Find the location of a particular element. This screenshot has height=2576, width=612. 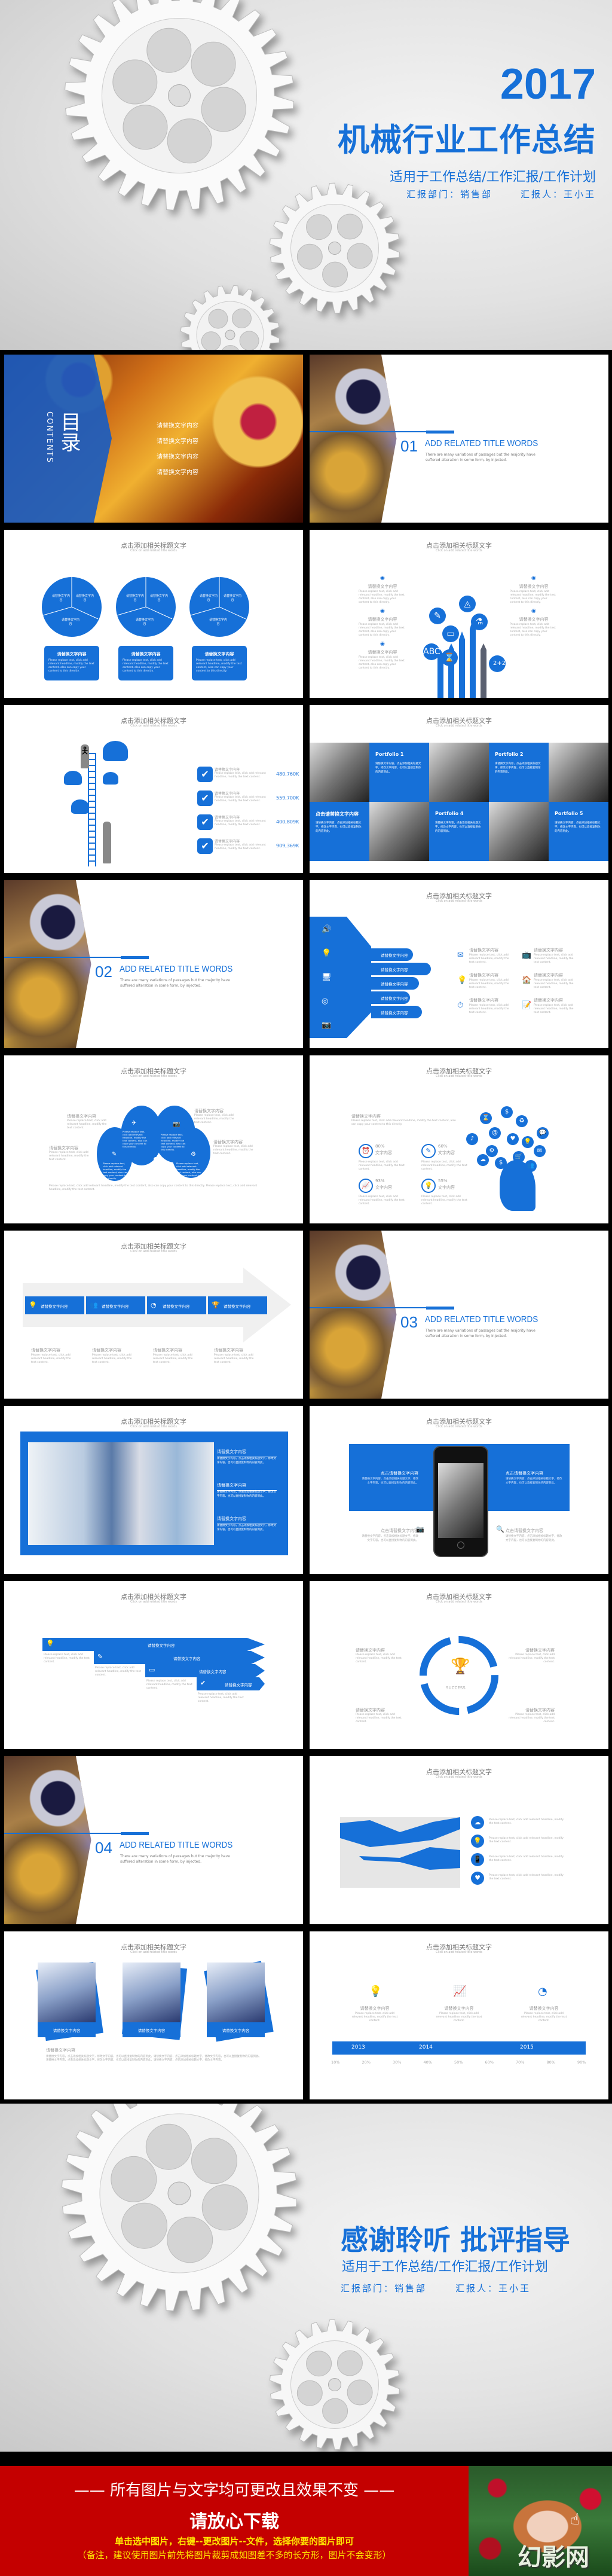

step-box: 👥 请替换文字内容 is located at coordinates (115, 1305).